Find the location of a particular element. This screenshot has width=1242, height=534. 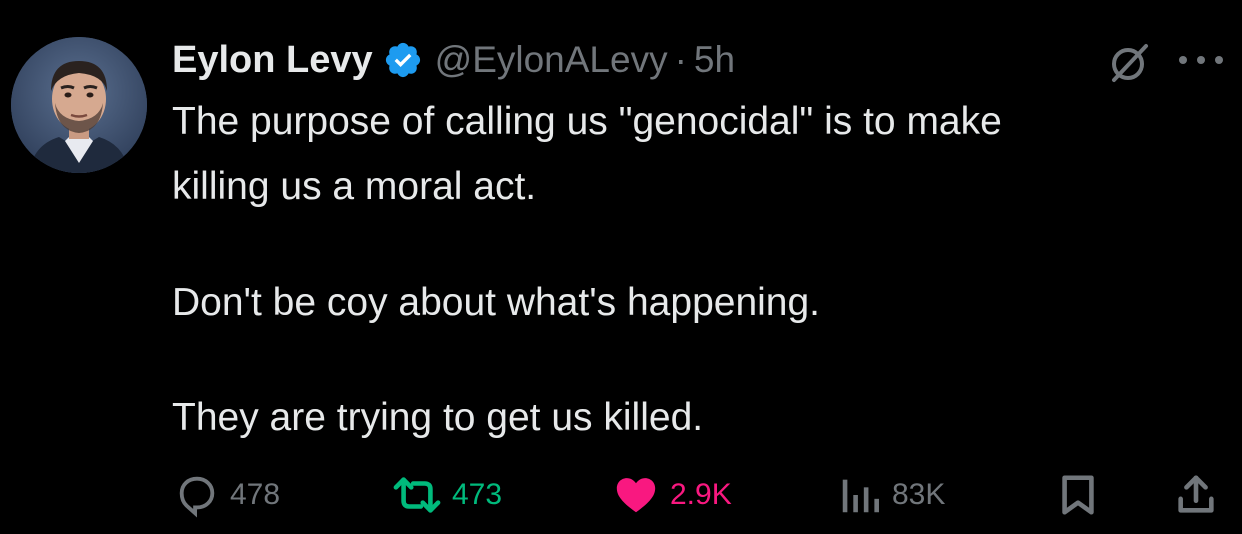

like-button: 2.9K is located at coordinates (672, 495).